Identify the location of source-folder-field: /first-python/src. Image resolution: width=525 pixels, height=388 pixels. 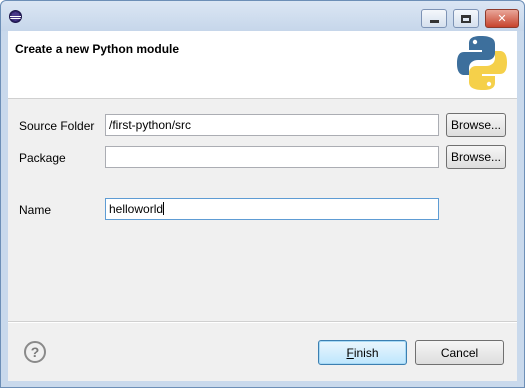
(272, 125).